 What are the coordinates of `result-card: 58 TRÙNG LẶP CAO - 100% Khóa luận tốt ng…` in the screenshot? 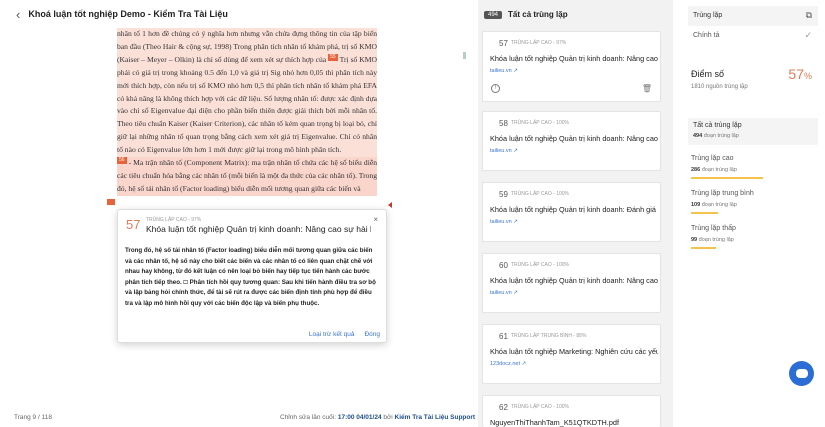 It's located at (571, 141).